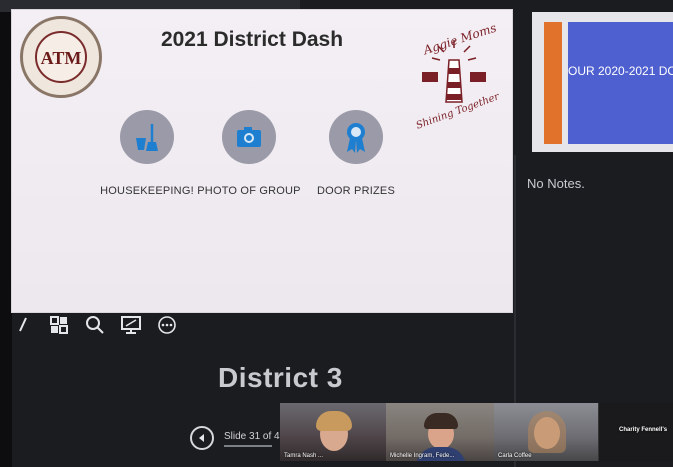 This screenshot has width=673, height=467. I want to click on pen-icon, so click(23, 324).